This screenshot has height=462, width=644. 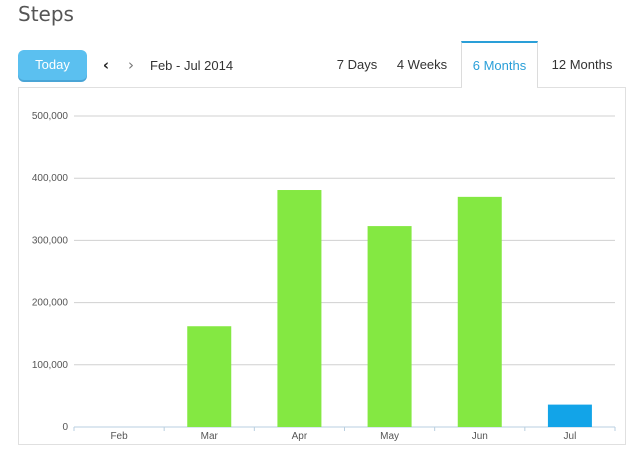 What do you see at coordinates (50, 178) in the screenshot?
I see `y-tick-label: 400,000` at bounding box center [50, 178].